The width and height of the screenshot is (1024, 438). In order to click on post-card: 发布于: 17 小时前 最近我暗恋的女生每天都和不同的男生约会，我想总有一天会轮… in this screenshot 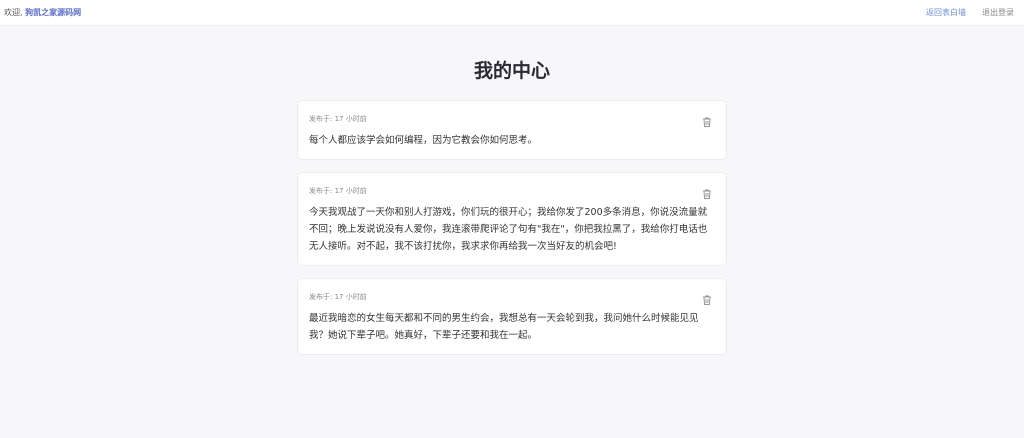, I will do `click(512, 316)`.